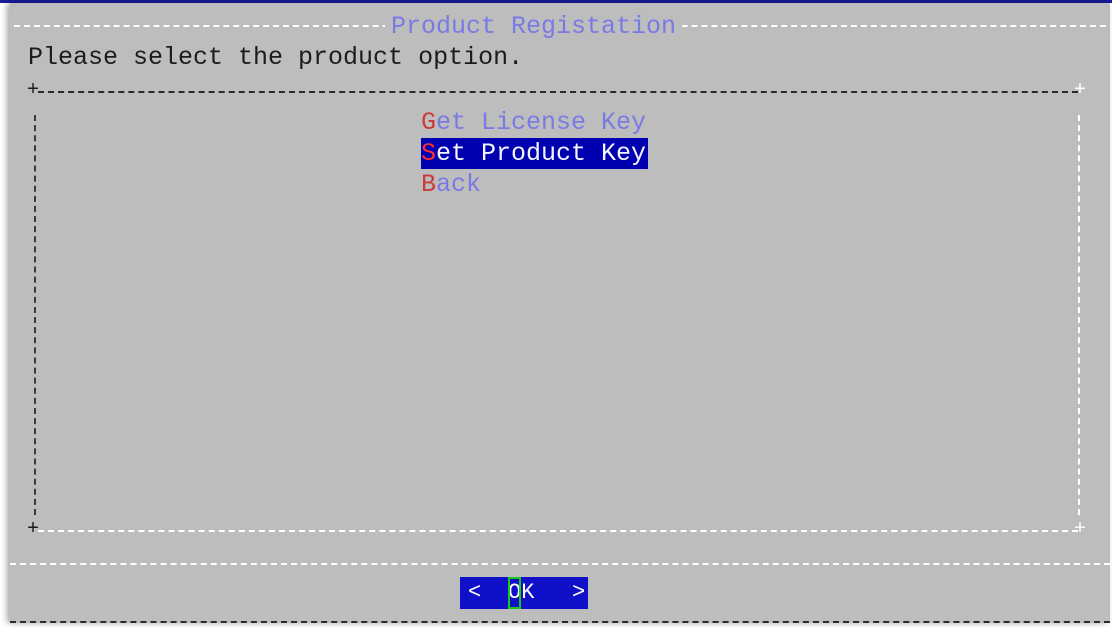  What do you see at coordinates (35, 315) in the screenshot?
I see `menu-box-left-border` at bounding box center [35, 315].